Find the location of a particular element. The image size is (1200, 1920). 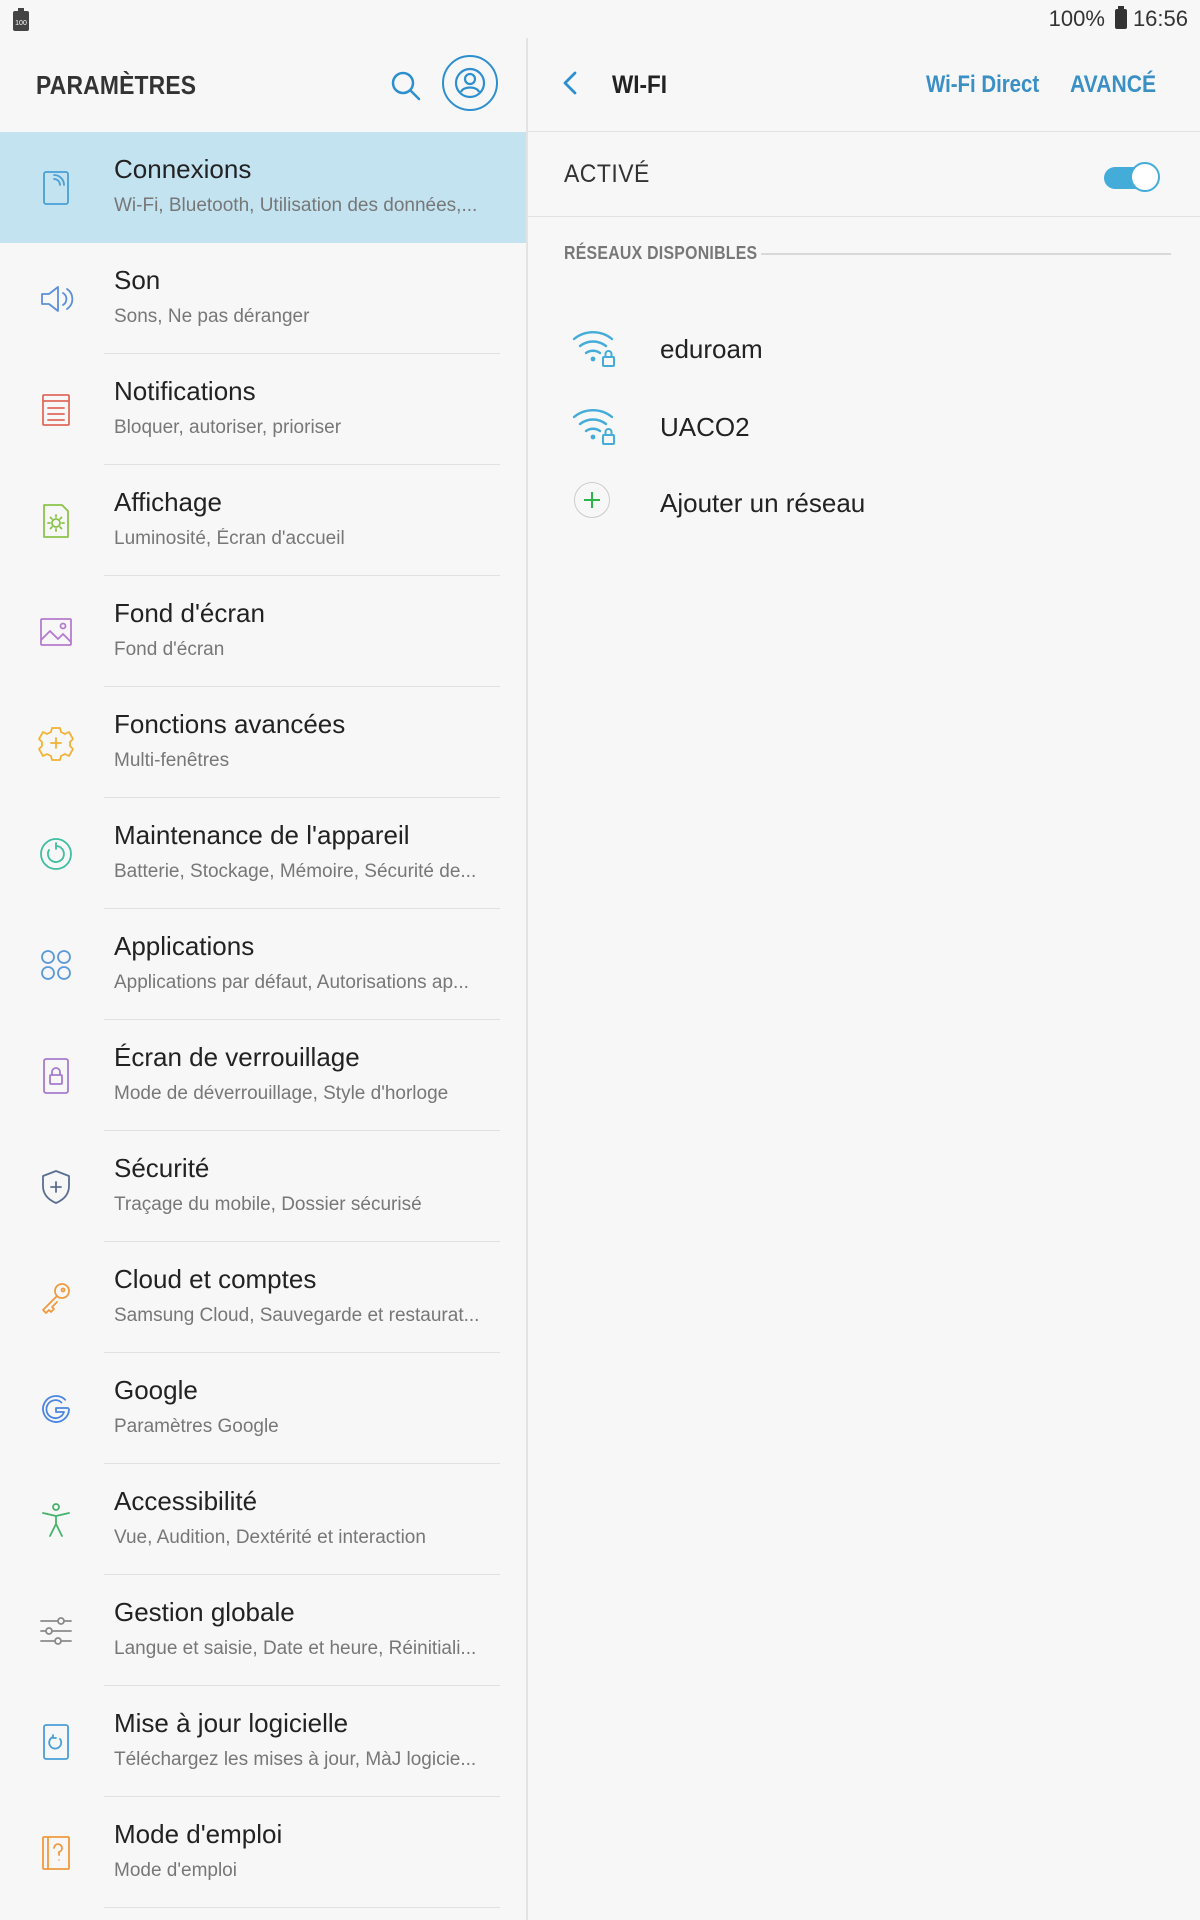

settings-item-texts: Son Sons, Ne pas déranger is located at coordinates (304, 296).